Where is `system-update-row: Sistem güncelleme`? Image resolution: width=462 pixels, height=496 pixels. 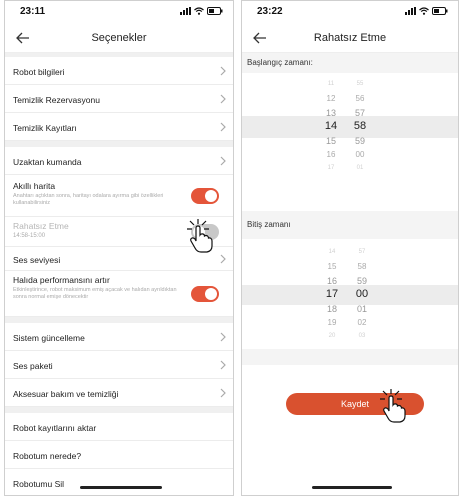
system-update-row: Sistem güncelleme is located at coordinates (119, 337).